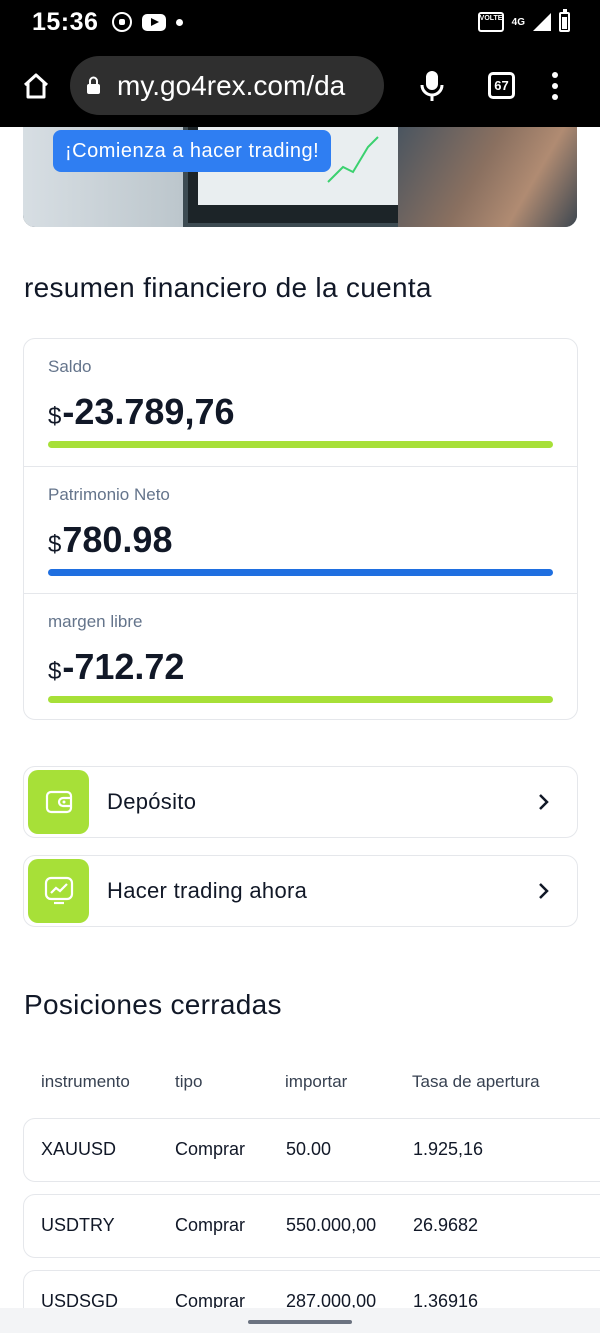 The height and width of the screenshot is (1333, 600). I want to click on free-margin-row: margen libre $ -712.72, so click(300, 656).